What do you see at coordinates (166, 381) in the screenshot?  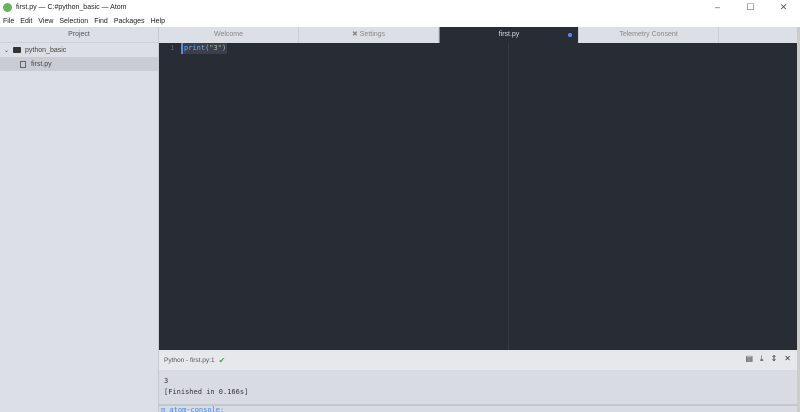 I see `output-line: 3` at bounding box center [166, 381].